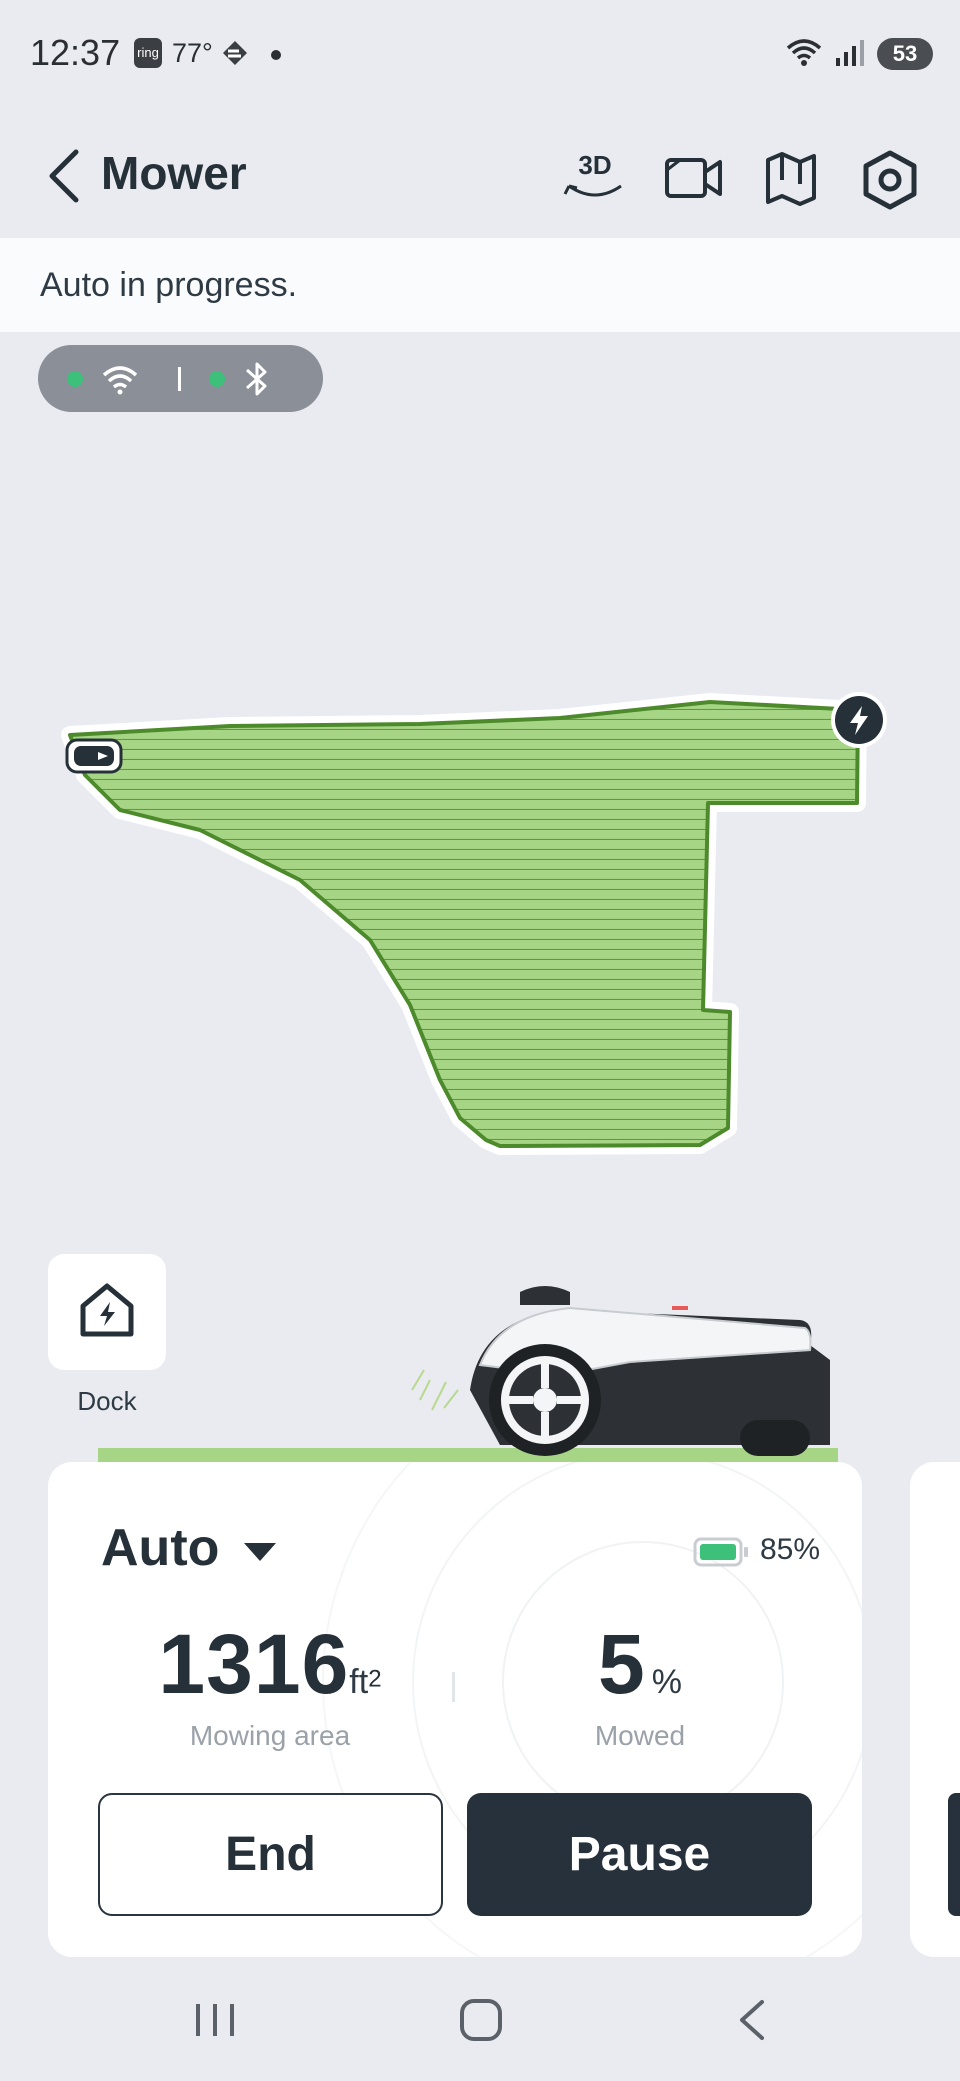  What do you see at coordinates (666, 1682) in the screenshot?
I see `mowed-unit: %` at bounding box center [666, 1682].